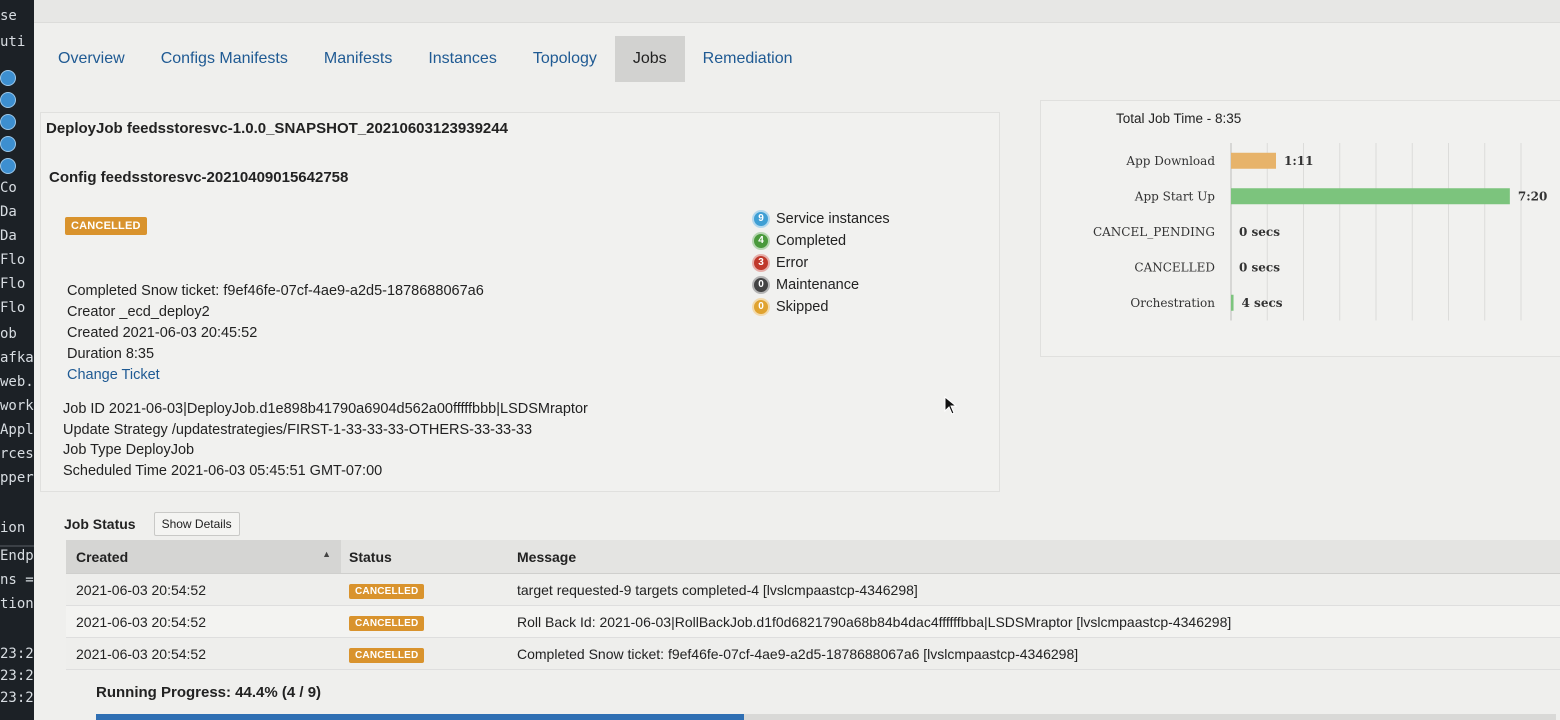 The image size is (1560, 720). I want to click on job-status-badge: CANCELLED, so click(106, 226).